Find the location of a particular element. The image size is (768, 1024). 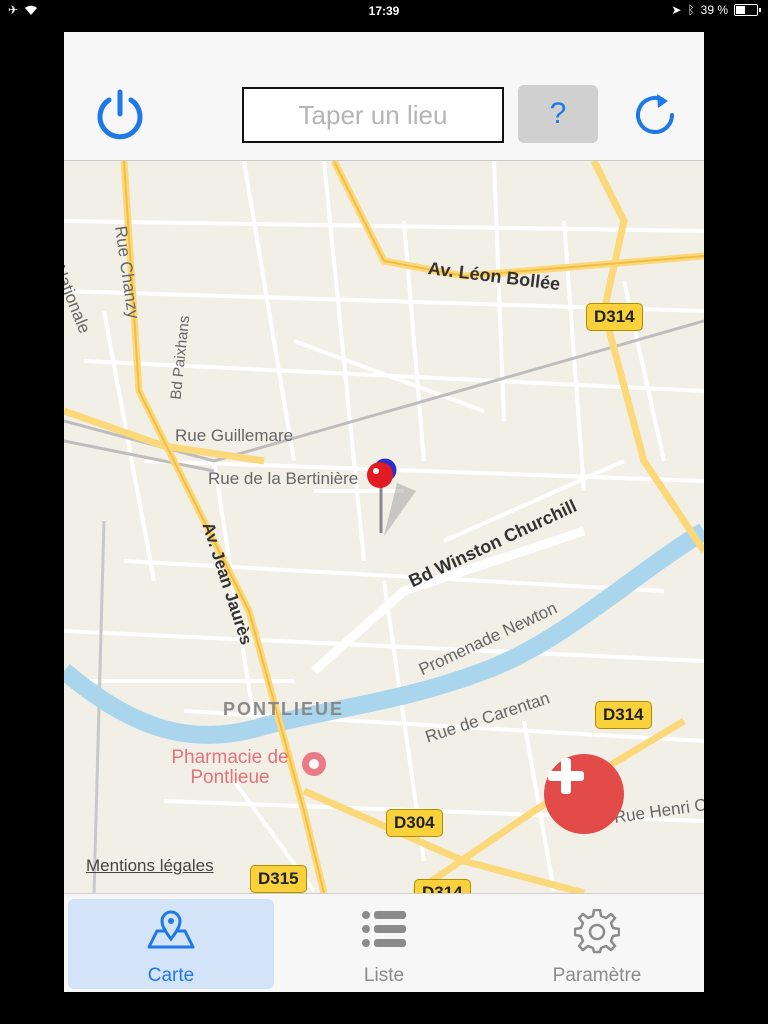

refresh-icon is located at coordinates (655, 114).